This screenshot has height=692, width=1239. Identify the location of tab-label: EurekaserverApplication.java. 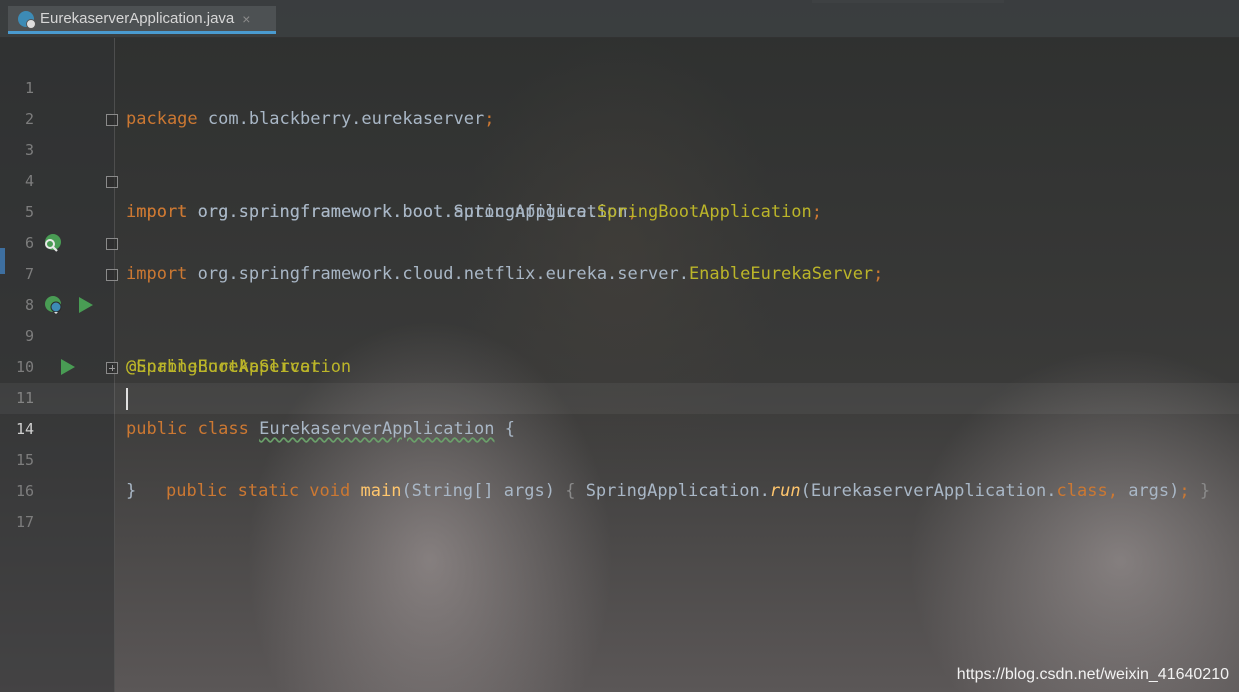
(137, 18).